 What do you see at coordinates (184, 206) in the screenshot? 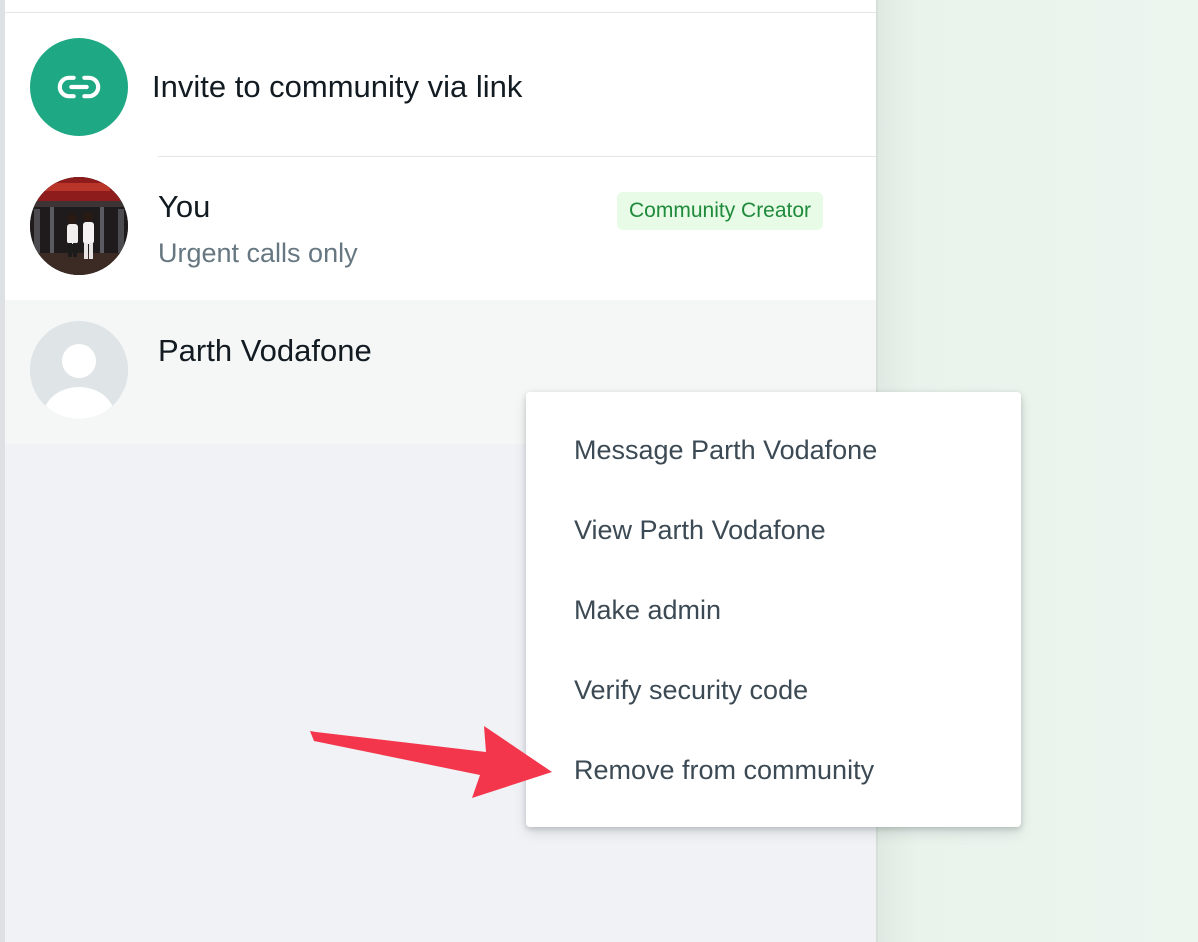
I see `member-name: You` at bounding box center [184, 206].